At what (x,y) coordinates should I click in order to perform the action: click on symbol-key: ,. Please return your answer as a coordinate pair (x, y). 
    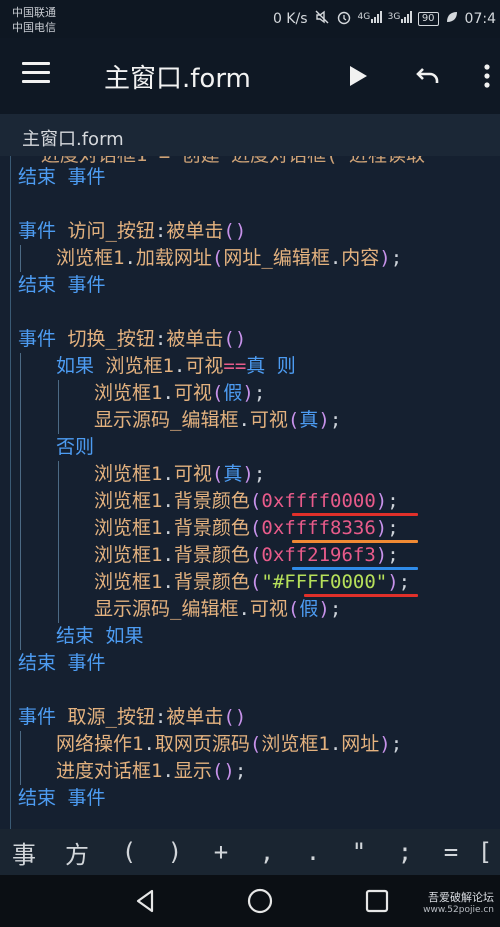
    Looking at the image, I should click on (267, 852).